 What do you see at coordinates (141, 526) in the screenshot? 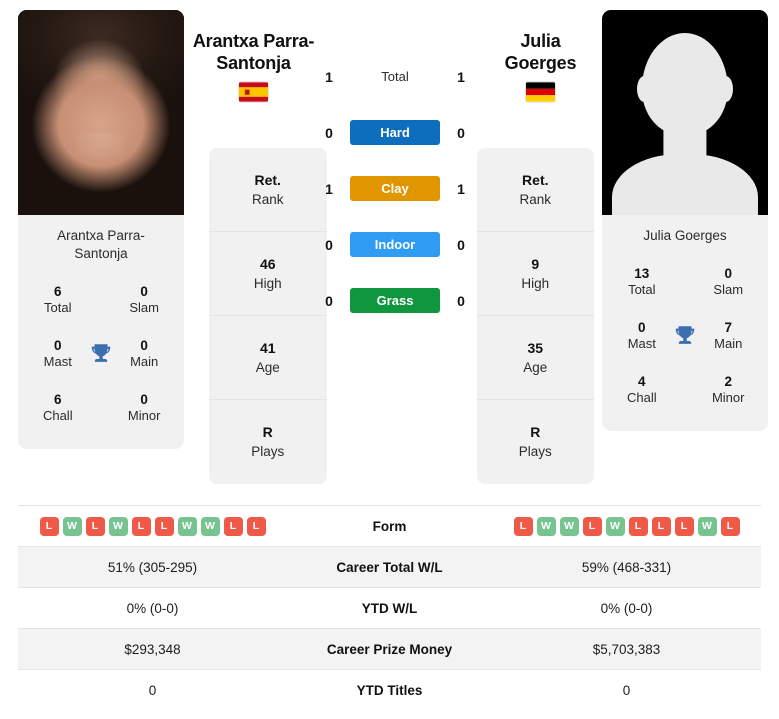
I see `form-badge-left-4: L` at bounding box center [141, 526].